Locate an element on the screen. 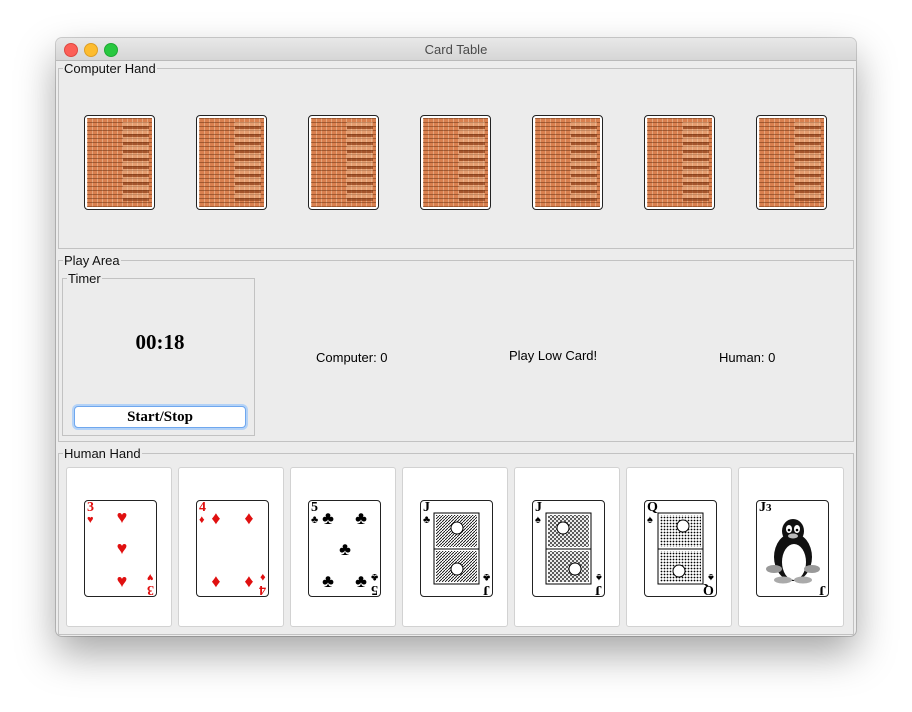  card-three-of-hearts: 3 ♥ ♥ ♥ ♥ ♥ 3 is located at coordinates (120, 548).